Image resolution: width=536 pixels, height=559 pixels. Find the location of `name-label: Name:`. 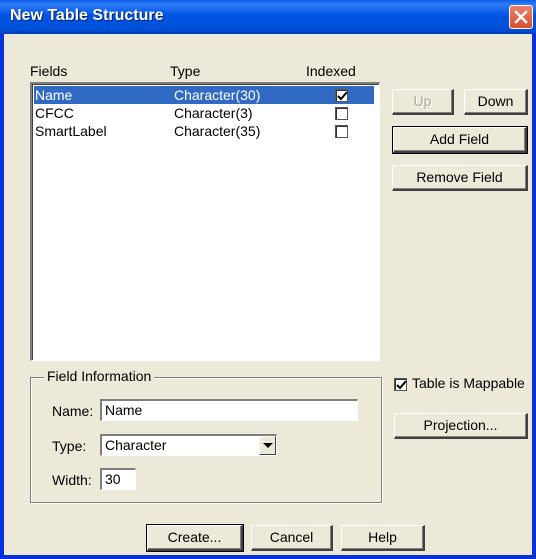

name-label: Name: is located at coordinates (73, 411).